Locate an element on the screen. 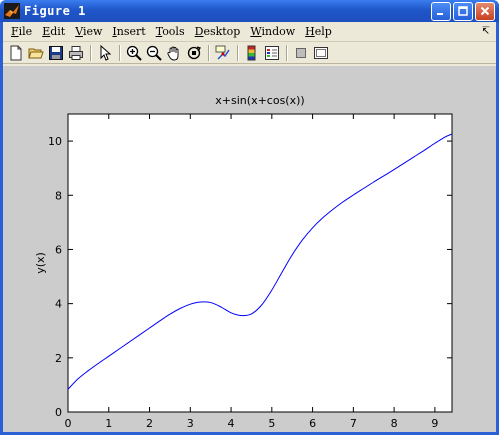 Image resolution: width=499 pixels, height=435 pixels. double-chevron-icon: ↸ is located at coordinates (486, 31).